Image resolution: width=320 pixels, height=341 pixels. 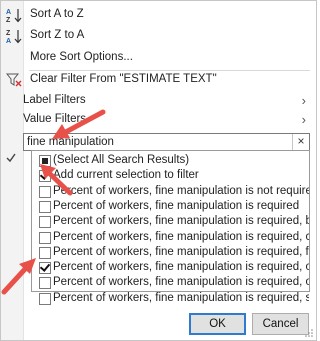 I want to click on clear-search-icon: ×, so click(x=300, y=142).